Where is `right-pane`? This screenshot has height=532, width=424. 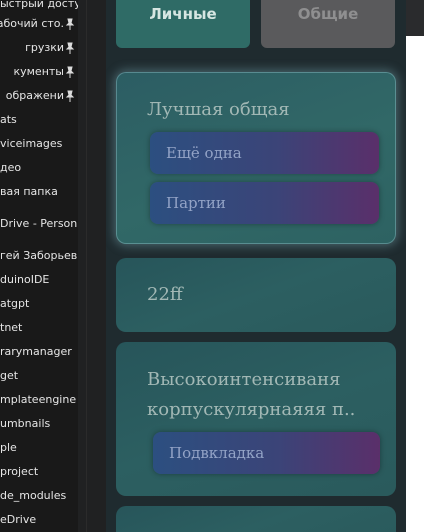
right-pane is located at coordinates (415, 266).